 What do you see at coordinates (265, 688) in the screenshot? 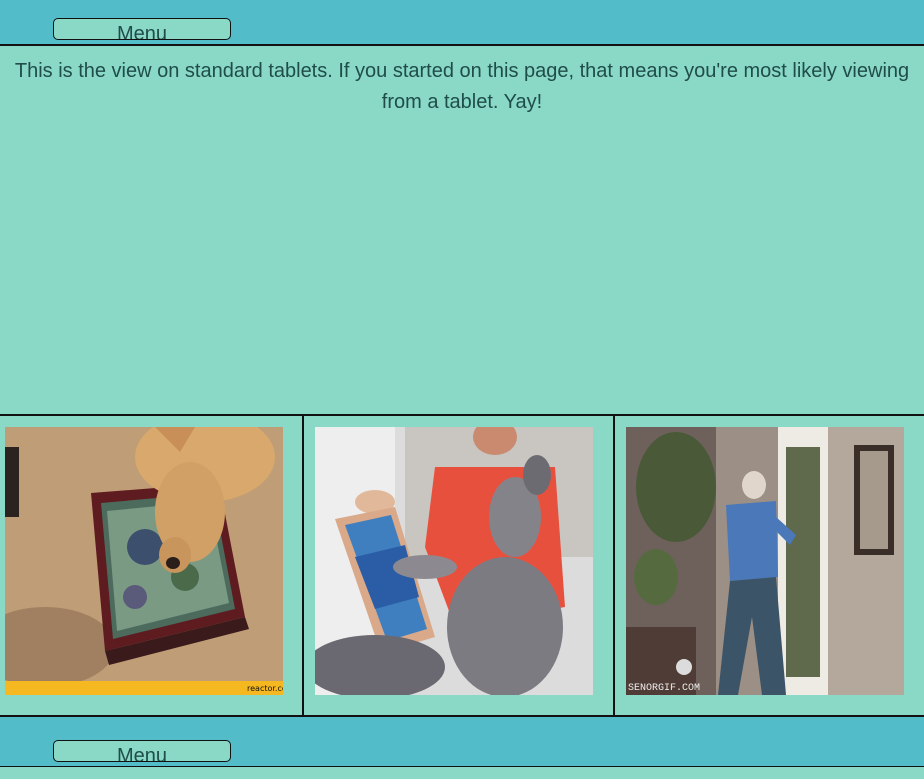
I see `dog-gif-watermark: reactor.cc` at bounding box center [265, 688].